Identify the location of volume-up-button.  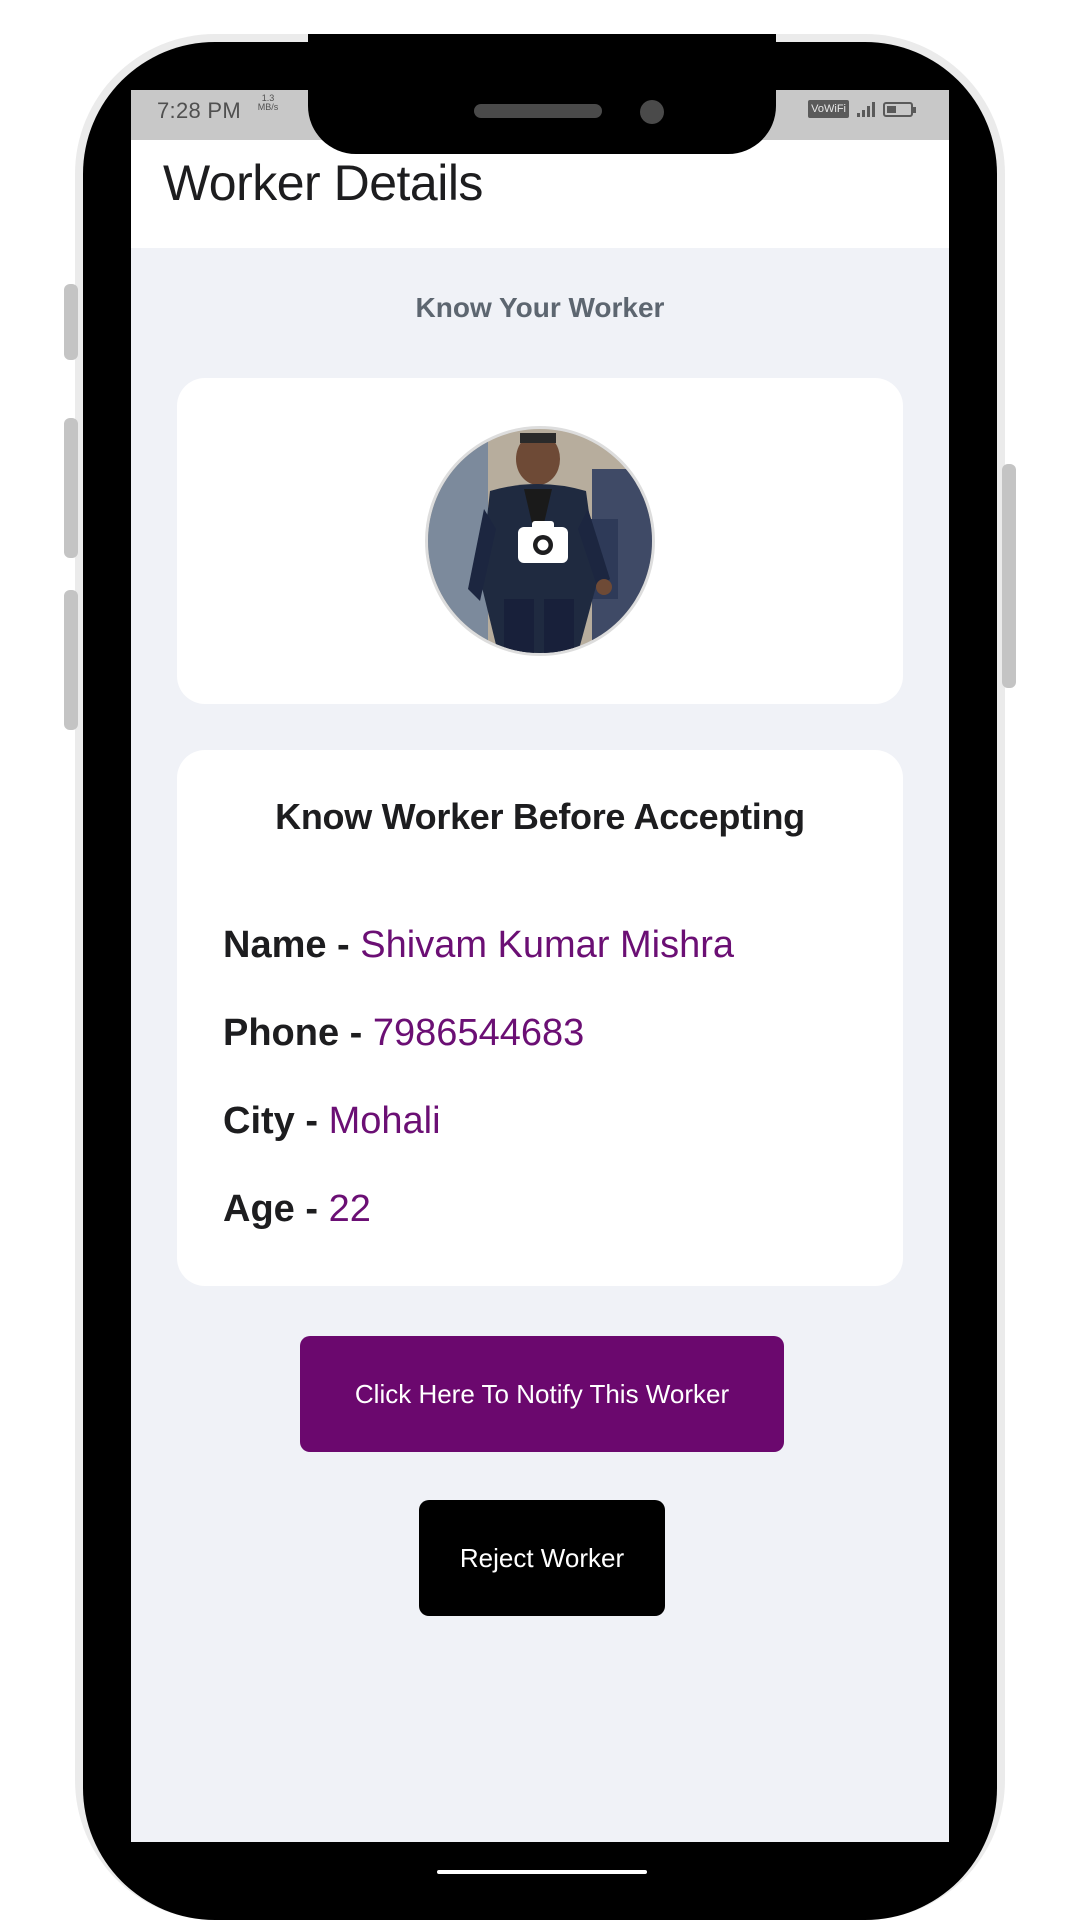
(71, 488).